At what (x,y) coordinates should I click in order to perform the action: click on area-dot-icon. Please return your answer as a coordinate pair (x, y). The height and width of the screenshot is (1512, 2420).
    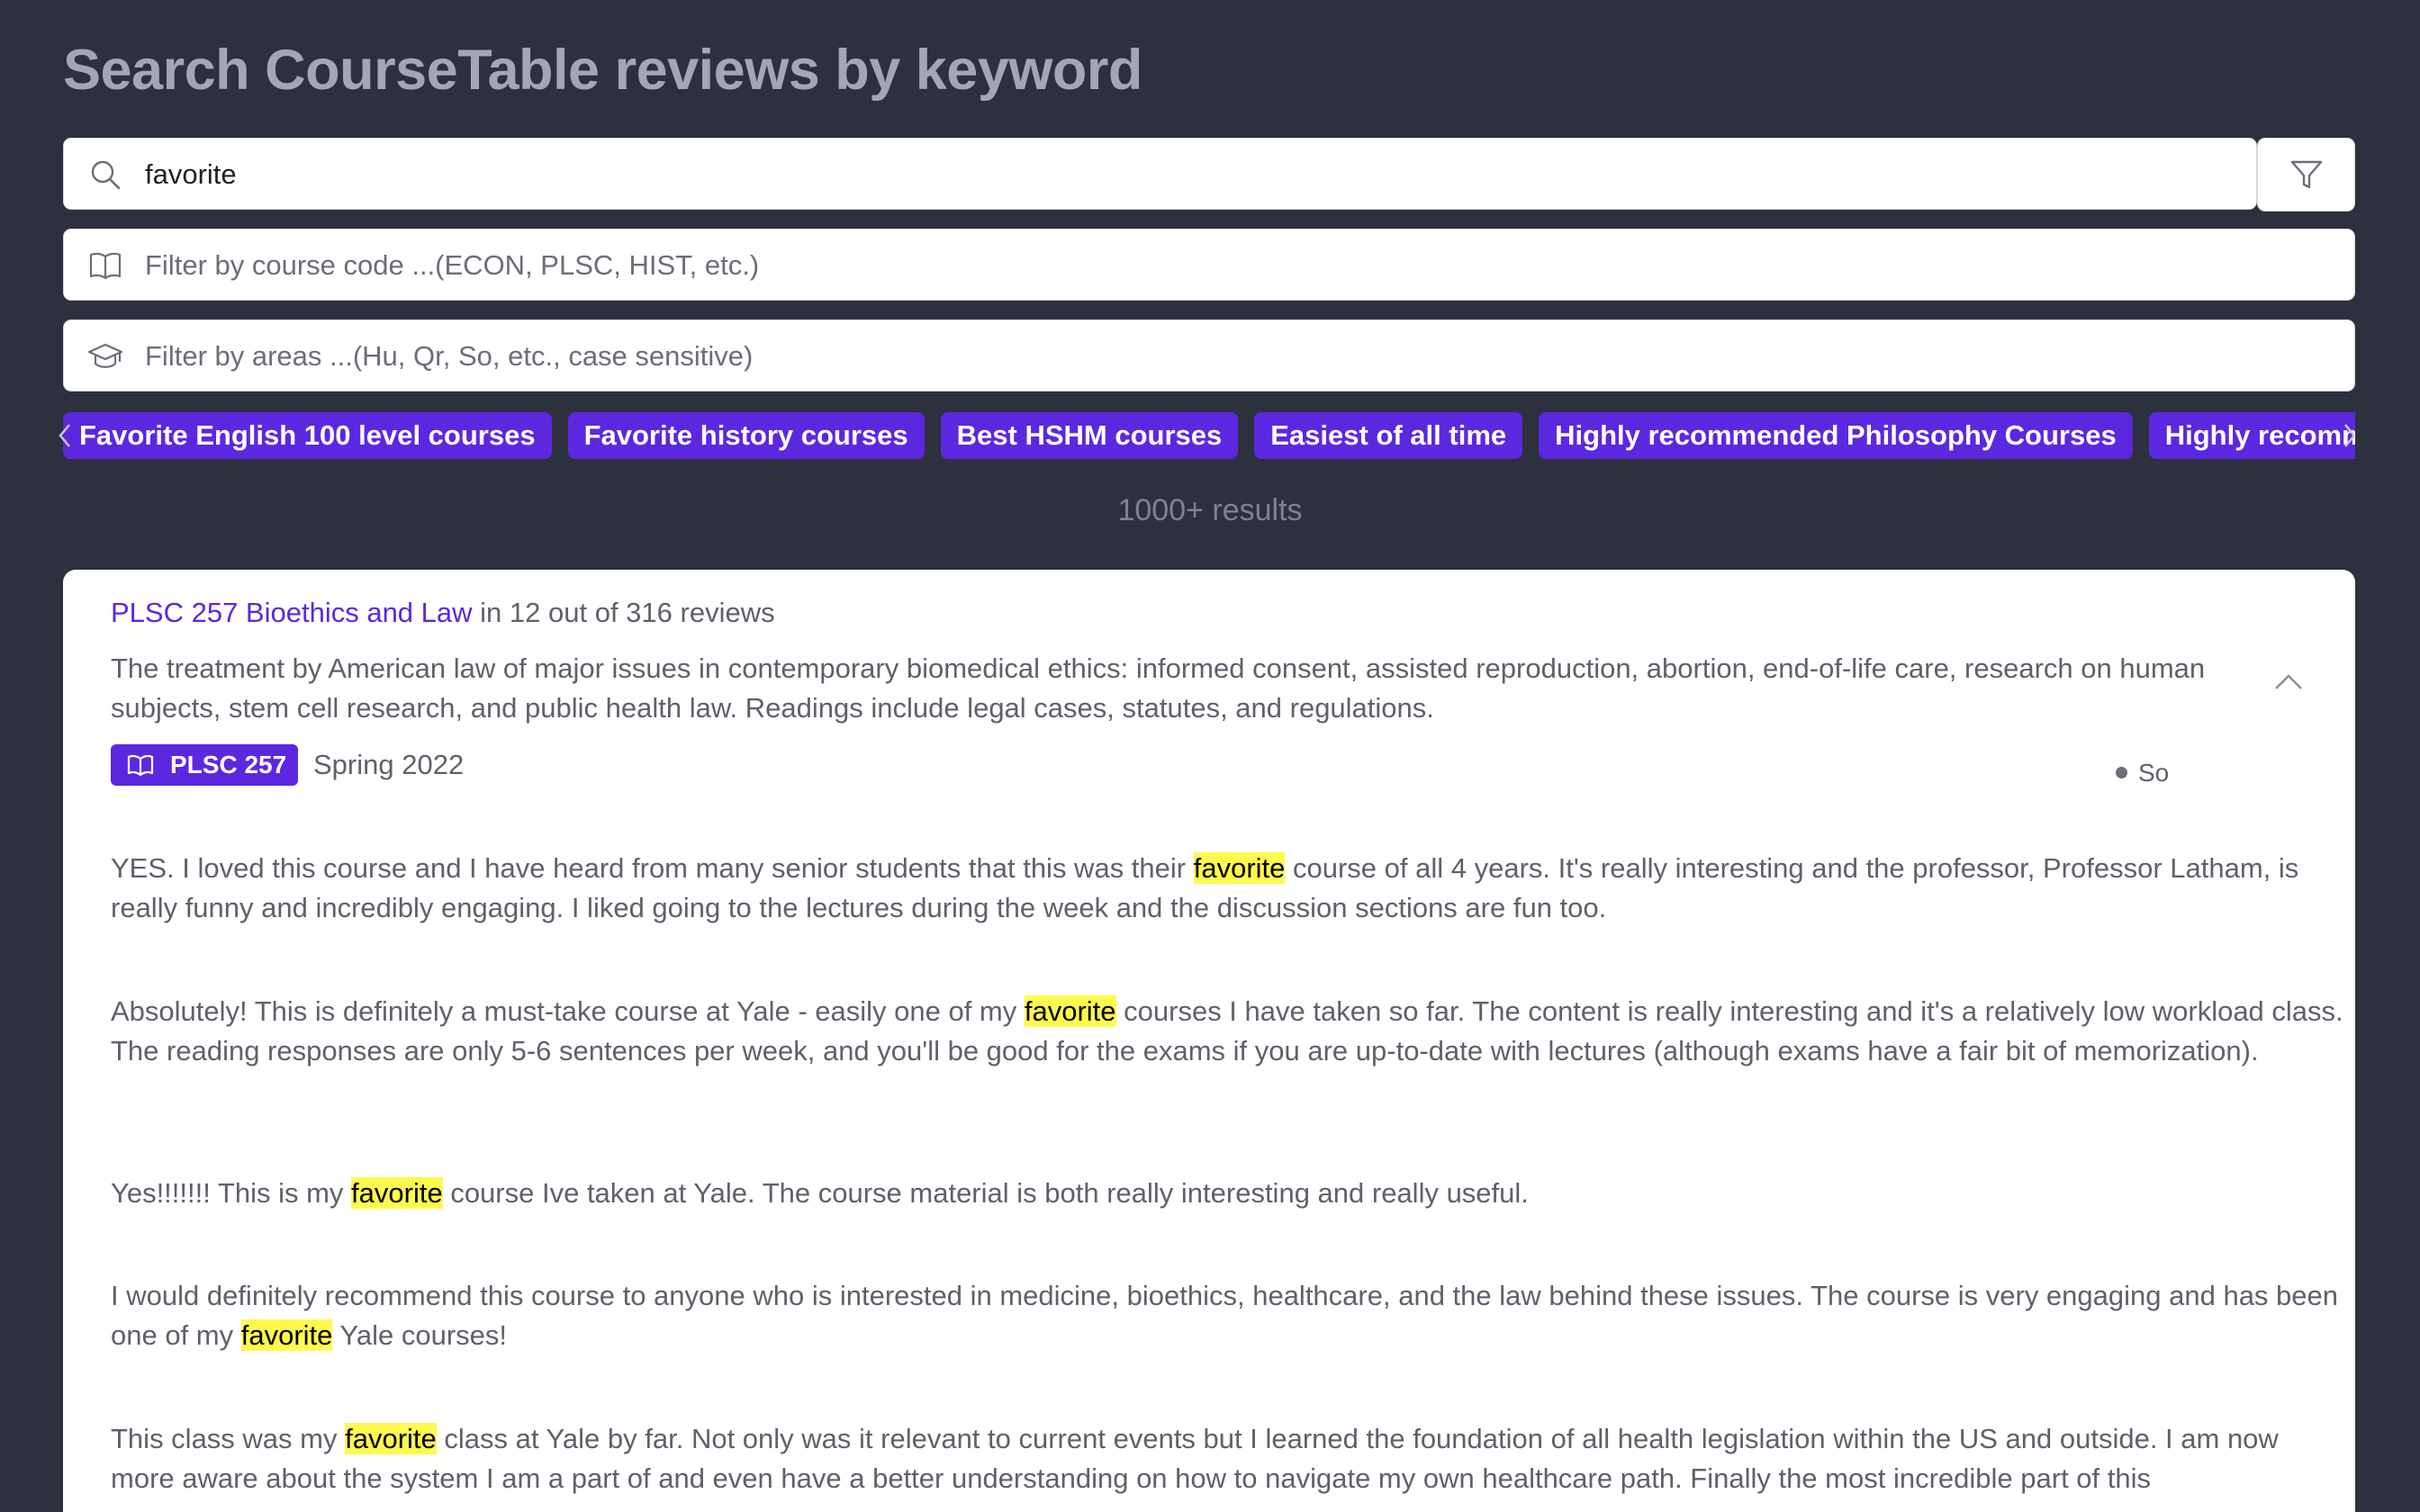
    Looking at the image, I should click on (2121, 773).